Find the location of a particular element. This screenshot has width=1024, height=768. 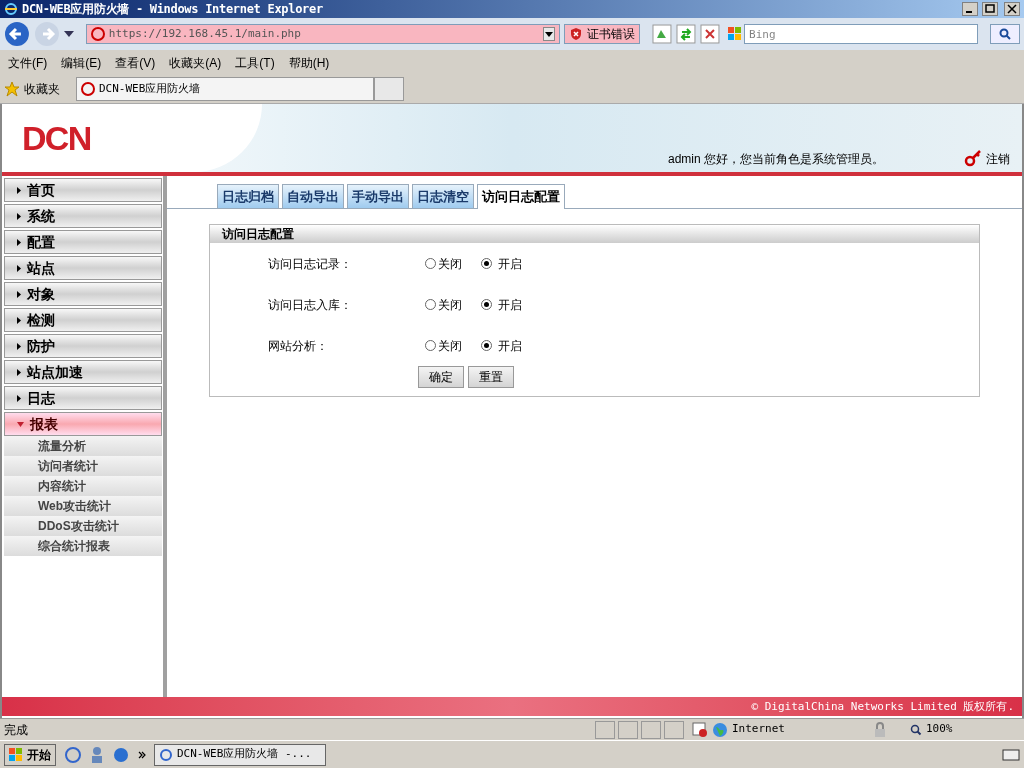

sidebar-item: 站点加速 is located at coordinates (83, 372).